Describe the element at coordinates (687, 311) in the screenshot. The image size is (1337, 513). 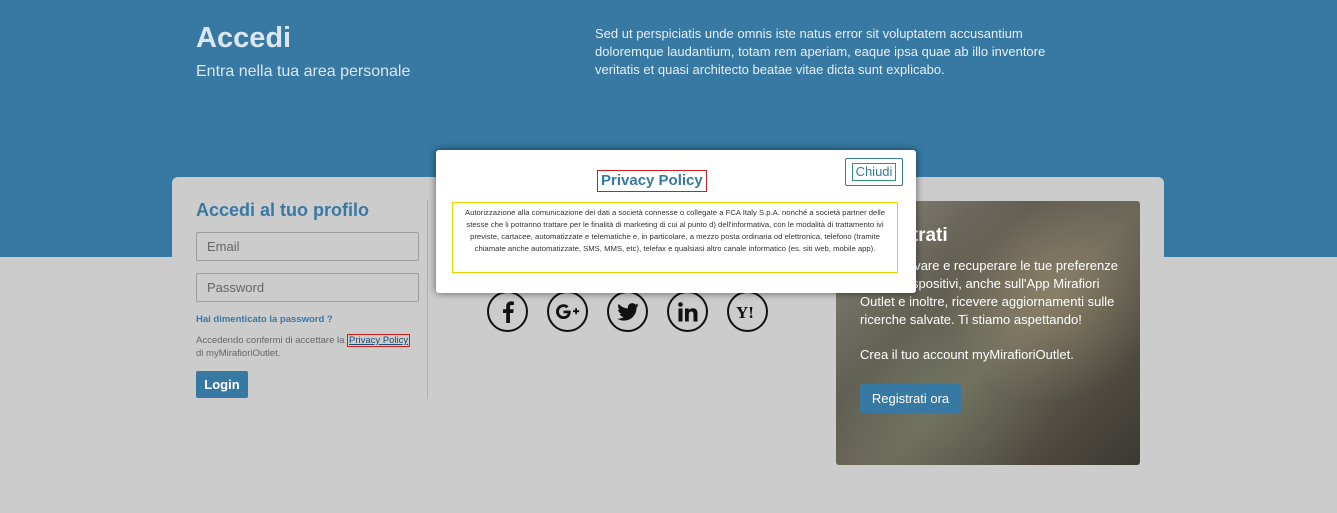
I see `linkedin-icon` at that location.